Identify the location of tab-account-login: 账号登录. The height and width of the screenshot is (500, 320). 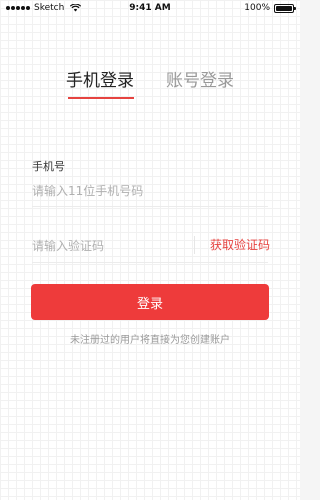
(200, 81).